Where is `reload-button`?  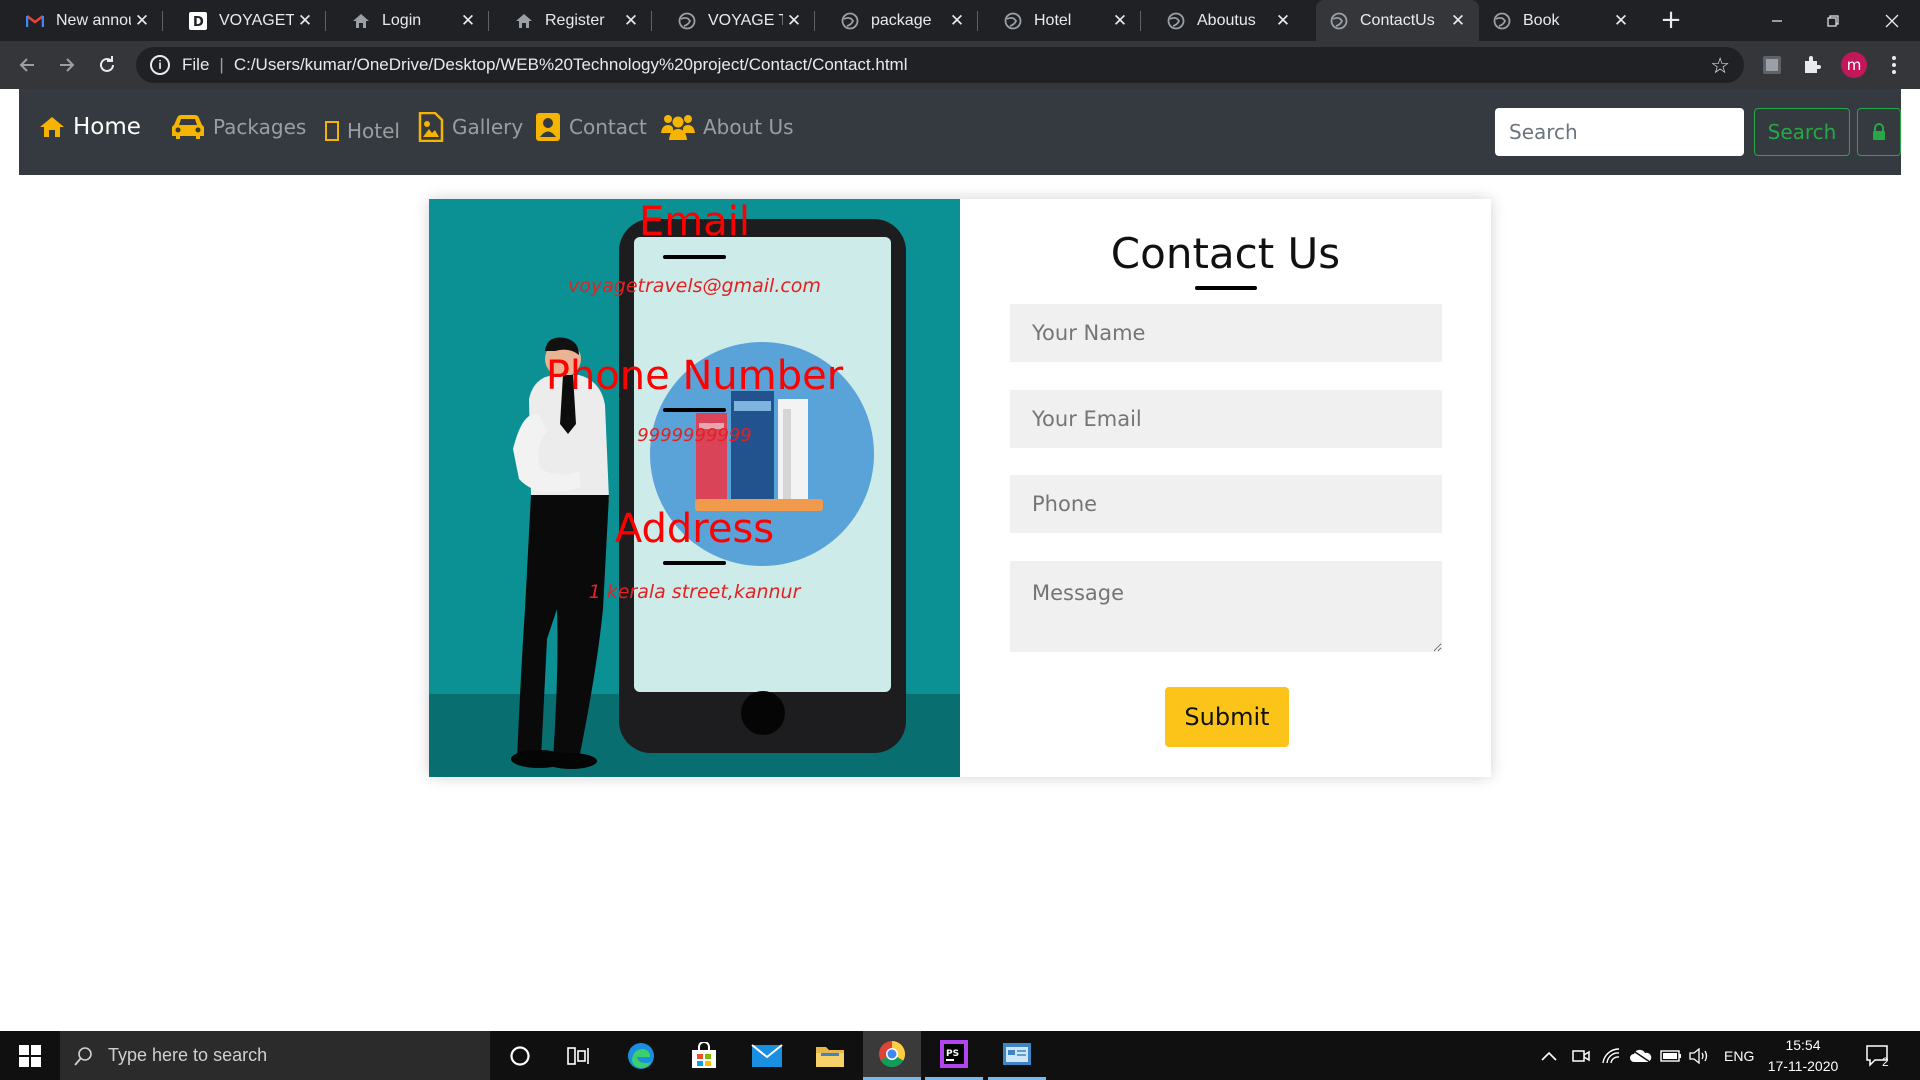 reload-button is located at coordinates (107, 65).